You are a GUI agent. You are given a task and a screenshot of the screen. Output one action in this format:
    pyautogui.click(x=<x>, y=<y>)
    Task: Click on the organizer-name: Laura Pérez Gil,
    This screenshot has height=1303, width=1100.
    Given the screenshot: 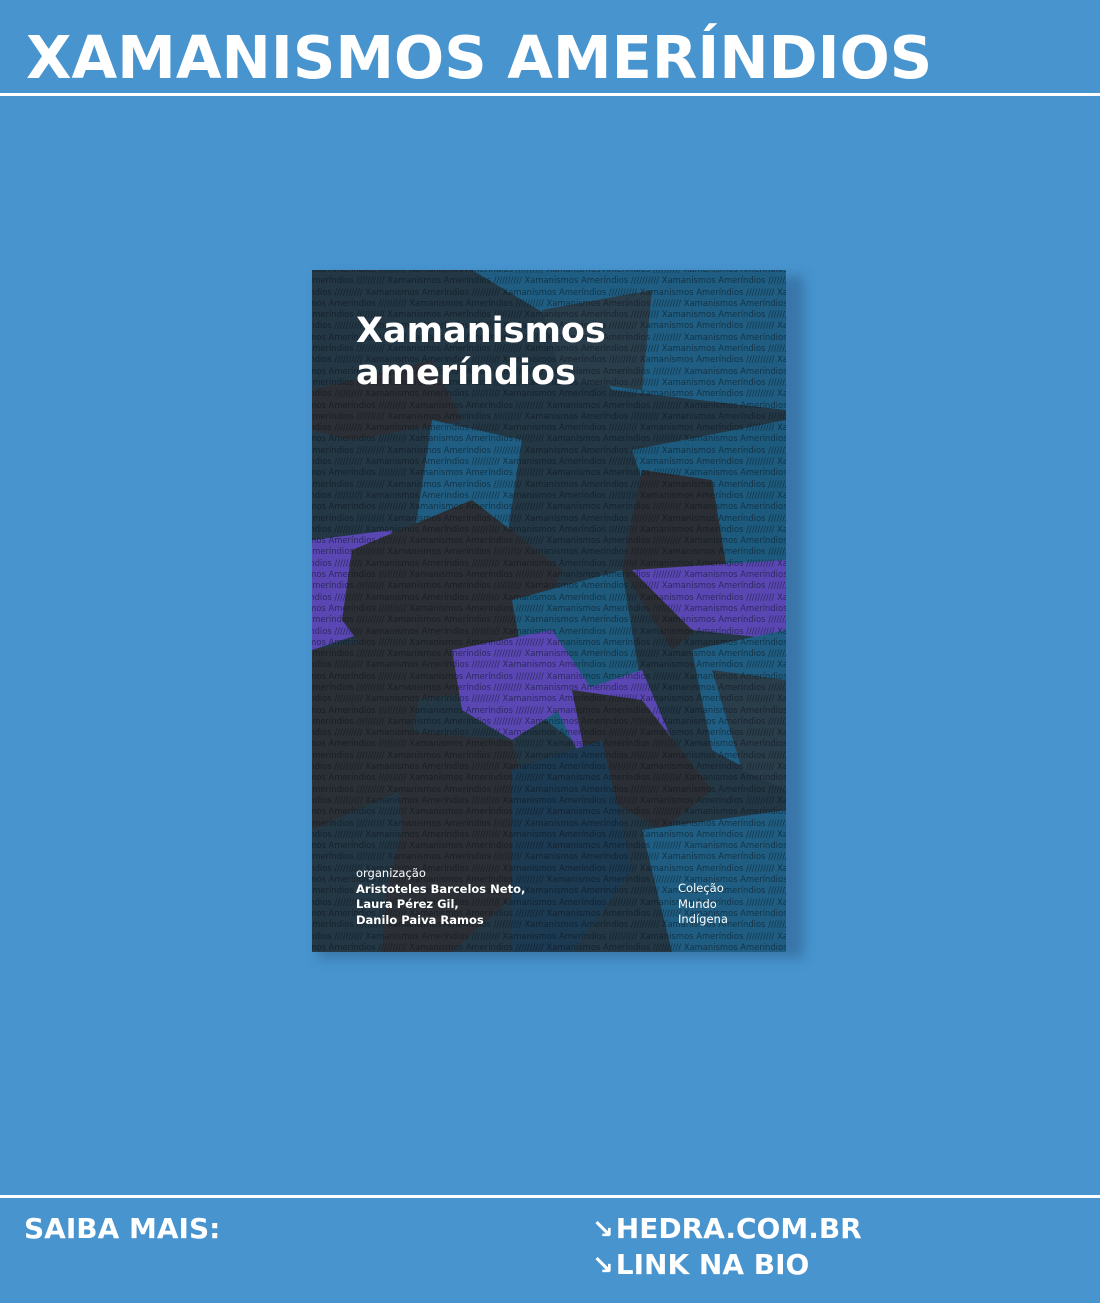 What is the action you would take?
    pyautogui.click(x=407, y=904)
    